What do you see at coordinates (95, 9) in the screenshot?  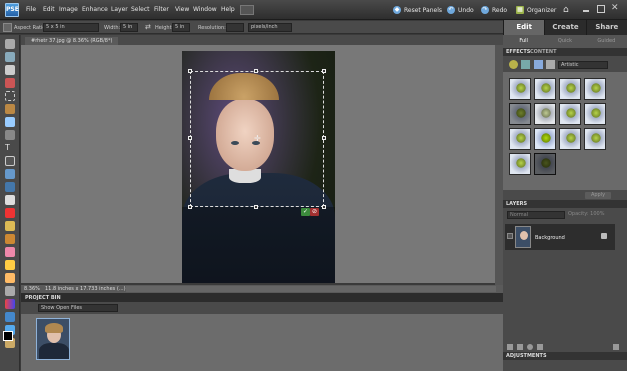 I see `menu-enhance: Enhance` at bounding box center [95, 9].